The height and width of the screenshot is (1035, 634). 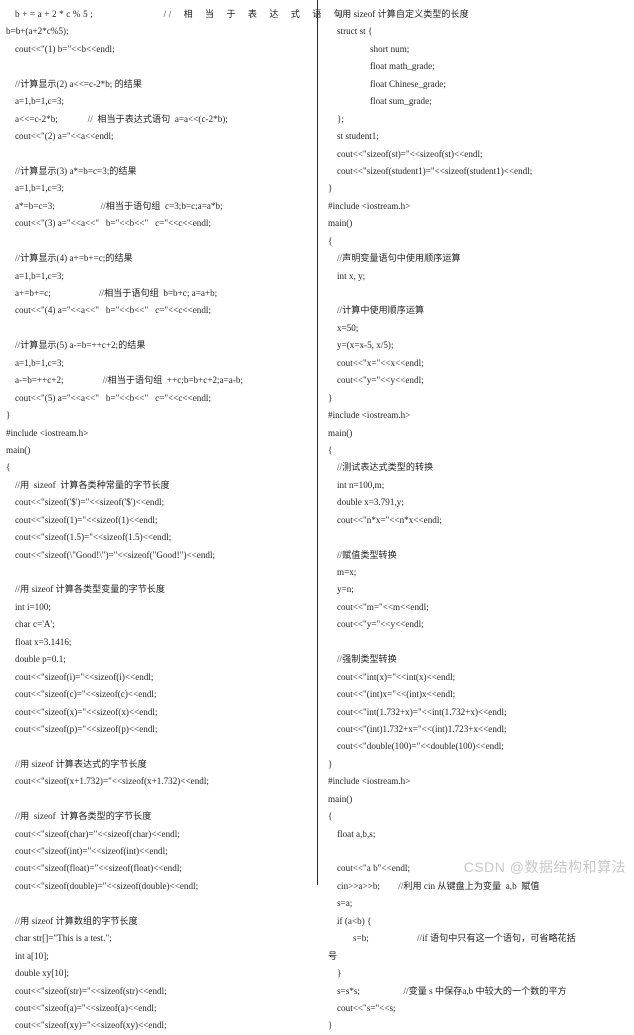 What do you see at coordinates (84, 676) in the screenshot?
I see `code-line: cout<<"sizeof(i)="<<sizeof(i)<<endl;` at bounding box center [84, 676].